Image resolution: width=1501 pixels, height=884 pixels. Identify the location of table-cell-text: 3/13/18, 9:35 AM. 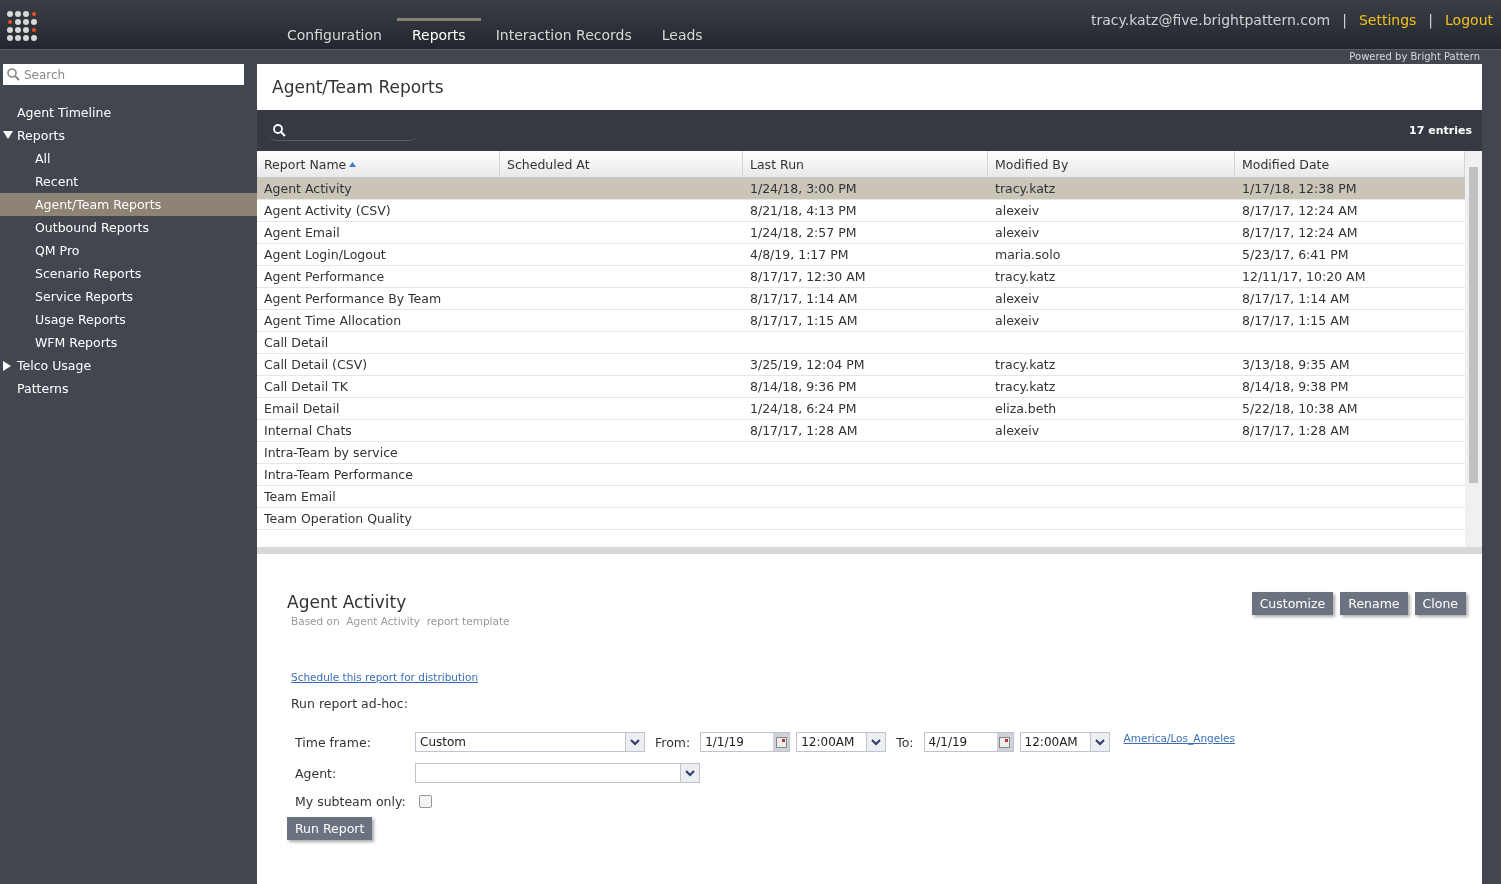
(1296, 365).